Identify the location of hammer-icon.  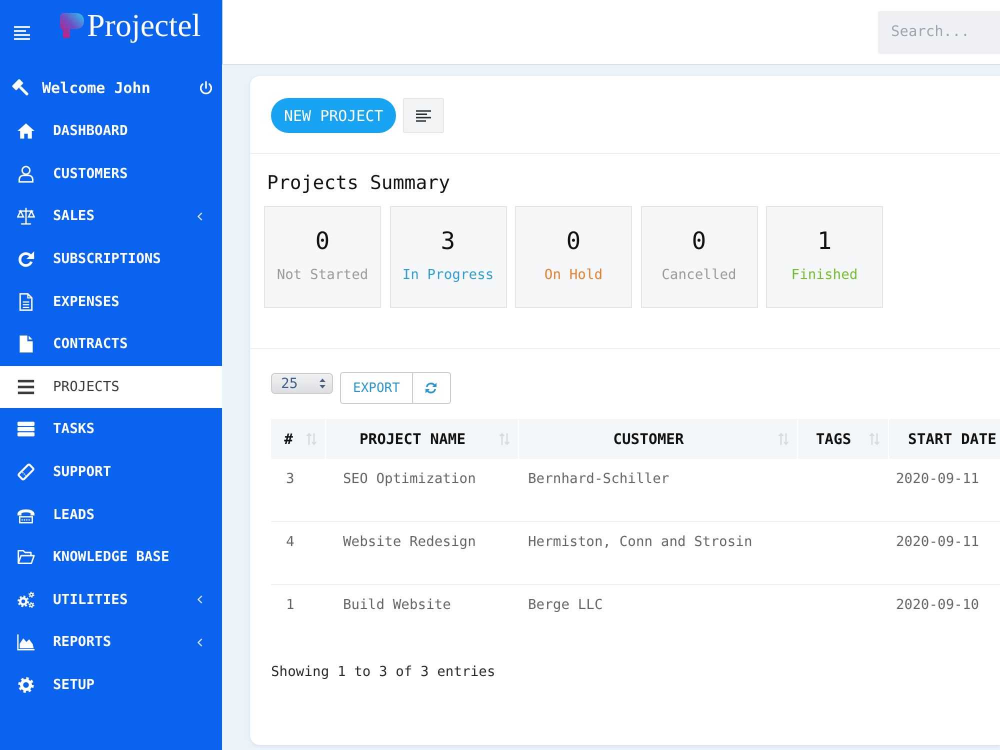
(21, 88).